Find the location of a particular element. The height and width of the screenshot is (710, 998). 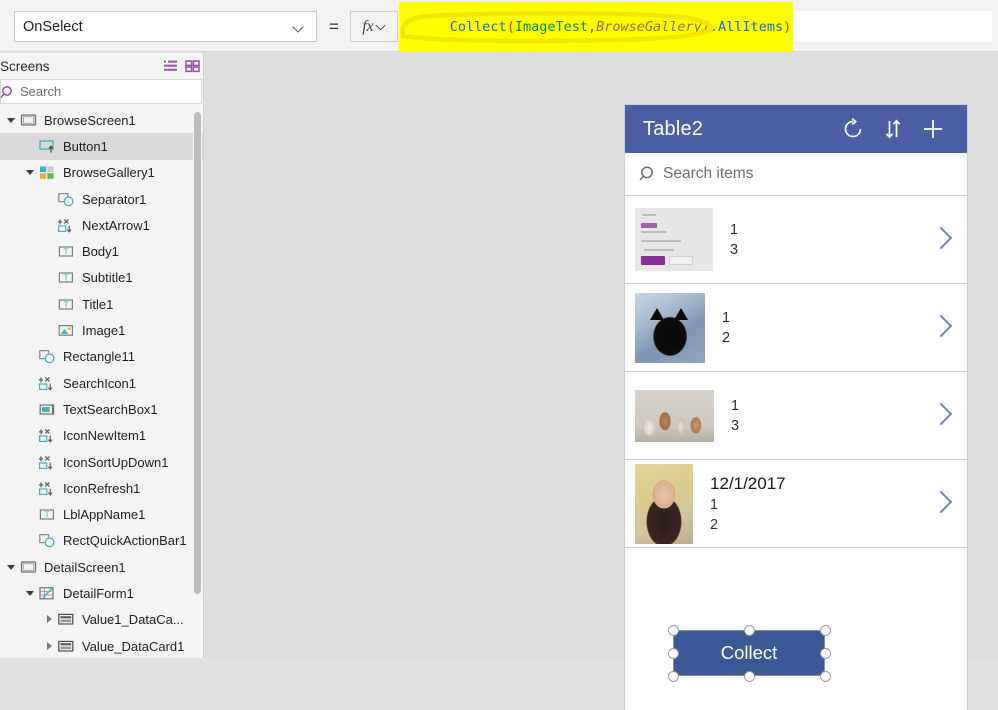

tree-item-label: Separator1 is located at coordinates (114, 199).